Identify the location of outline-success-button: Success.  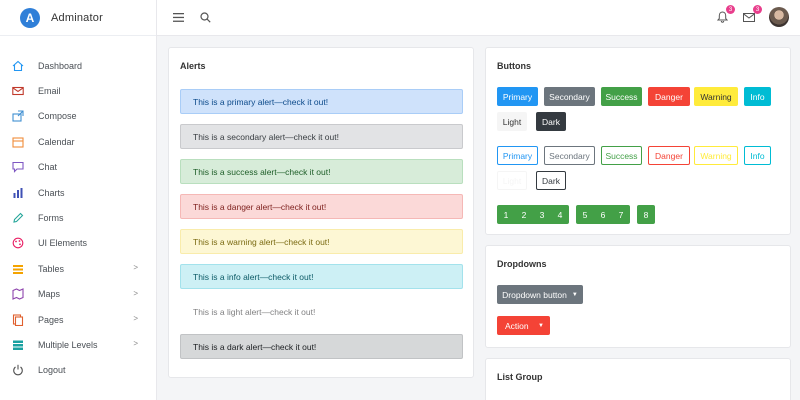
(621, 155).